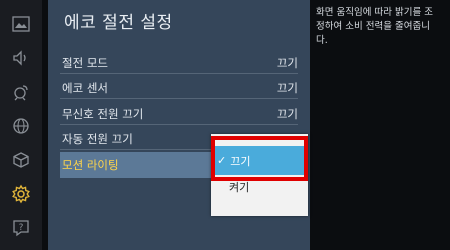 The image size is (450, 250). Describe the element at coordinates (90, 165) in the screenshot. I see `menu-item-label: 모션 라이팅` at that location.